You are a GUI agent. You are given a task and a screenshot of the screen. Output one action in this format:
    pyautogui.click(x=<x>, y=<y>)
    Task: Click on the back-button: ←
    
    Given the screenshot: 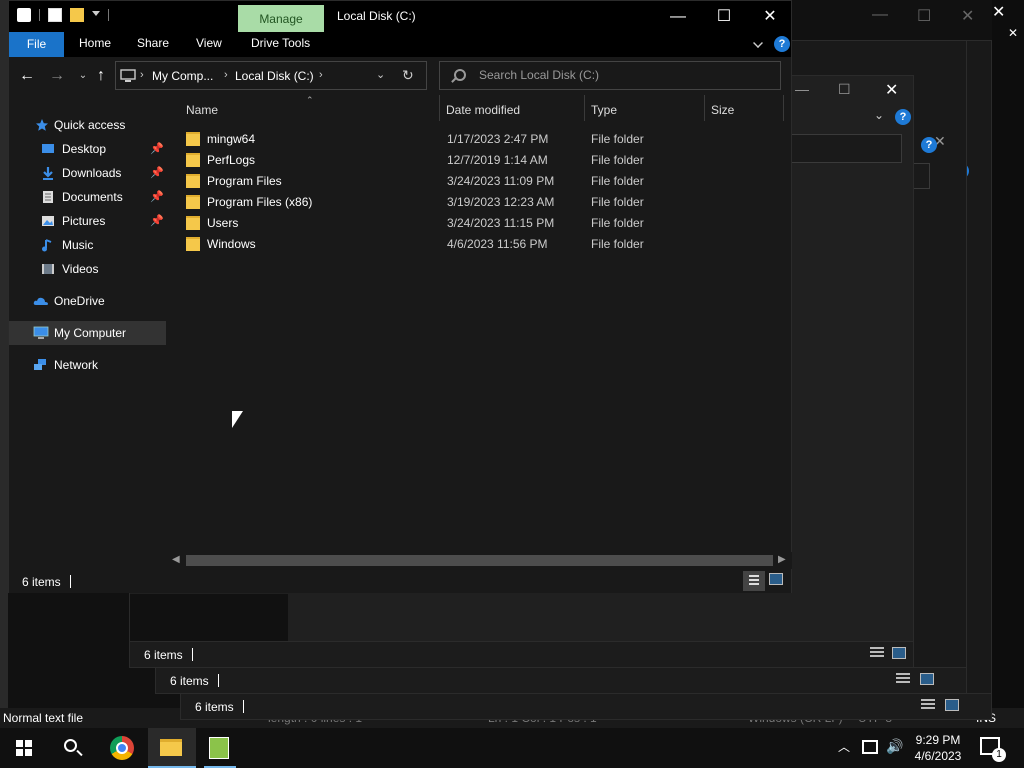 What is the action you would take?
    pyautogui.click(x=27, y=76)
    